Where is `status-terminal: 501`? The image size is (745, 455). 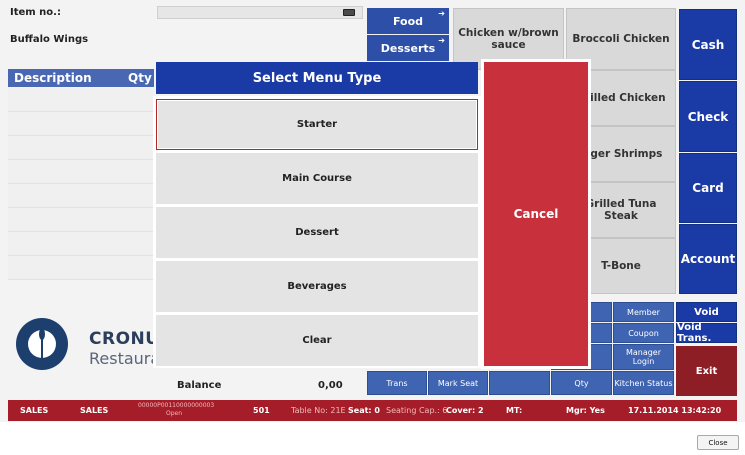
status-terminal: 501 is located at coordinates (261, 410).